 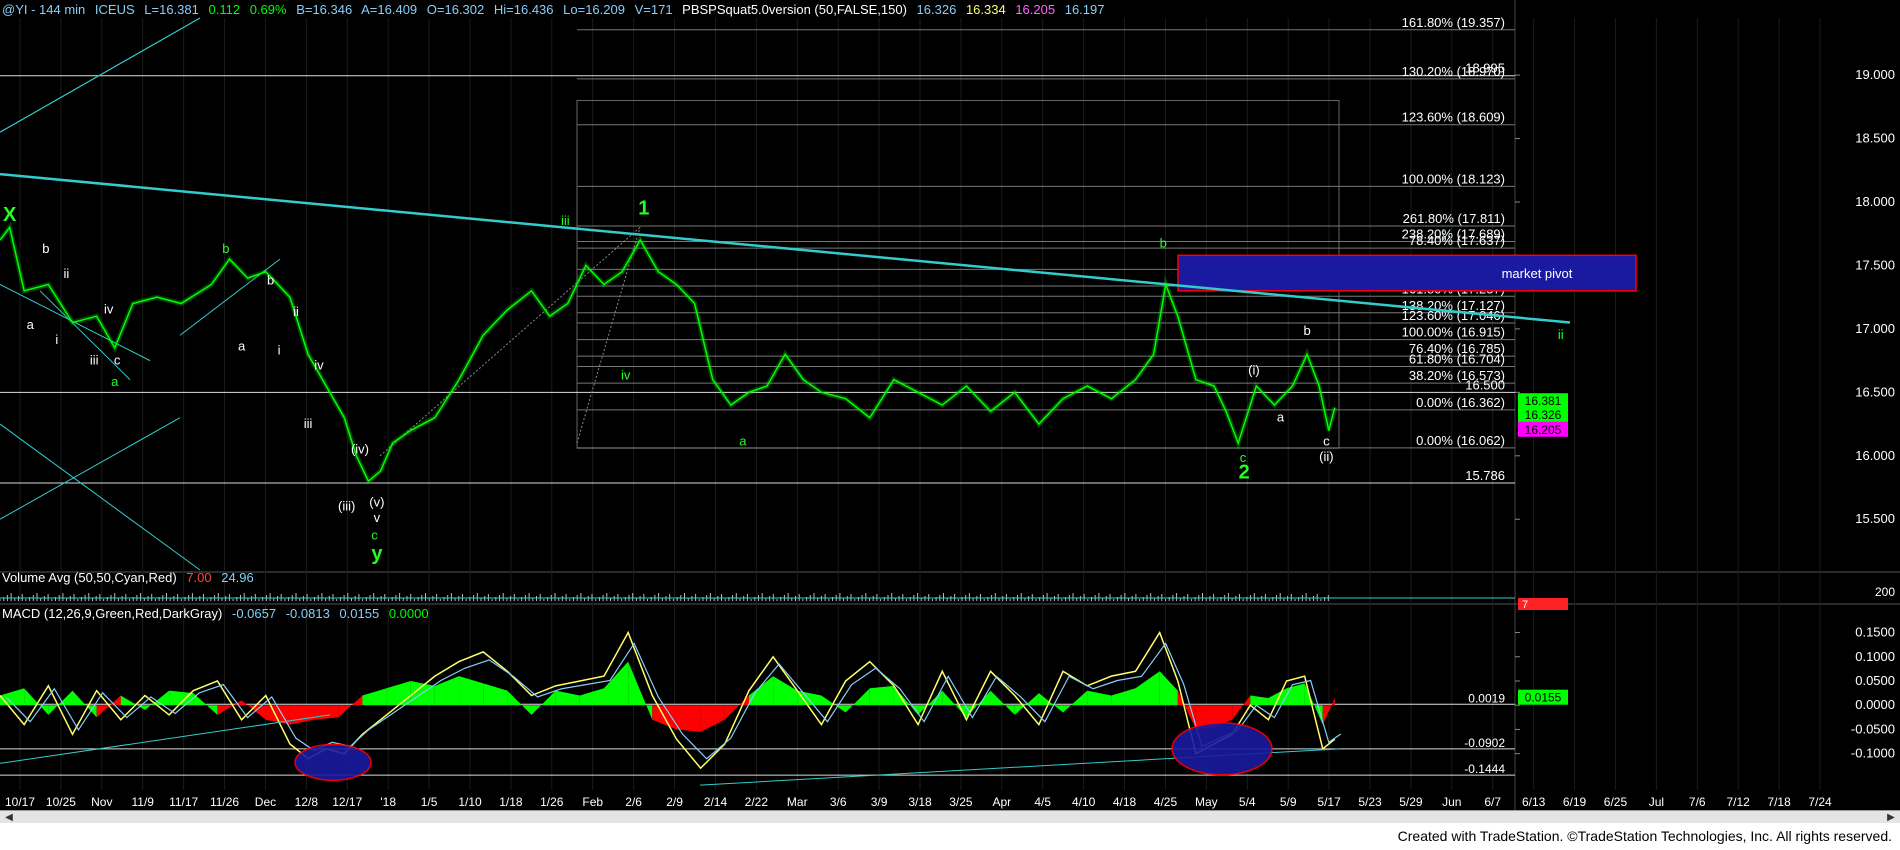 I want to click on fib-level-label: 0.00% (16.362), so click(x=1460, y=402).